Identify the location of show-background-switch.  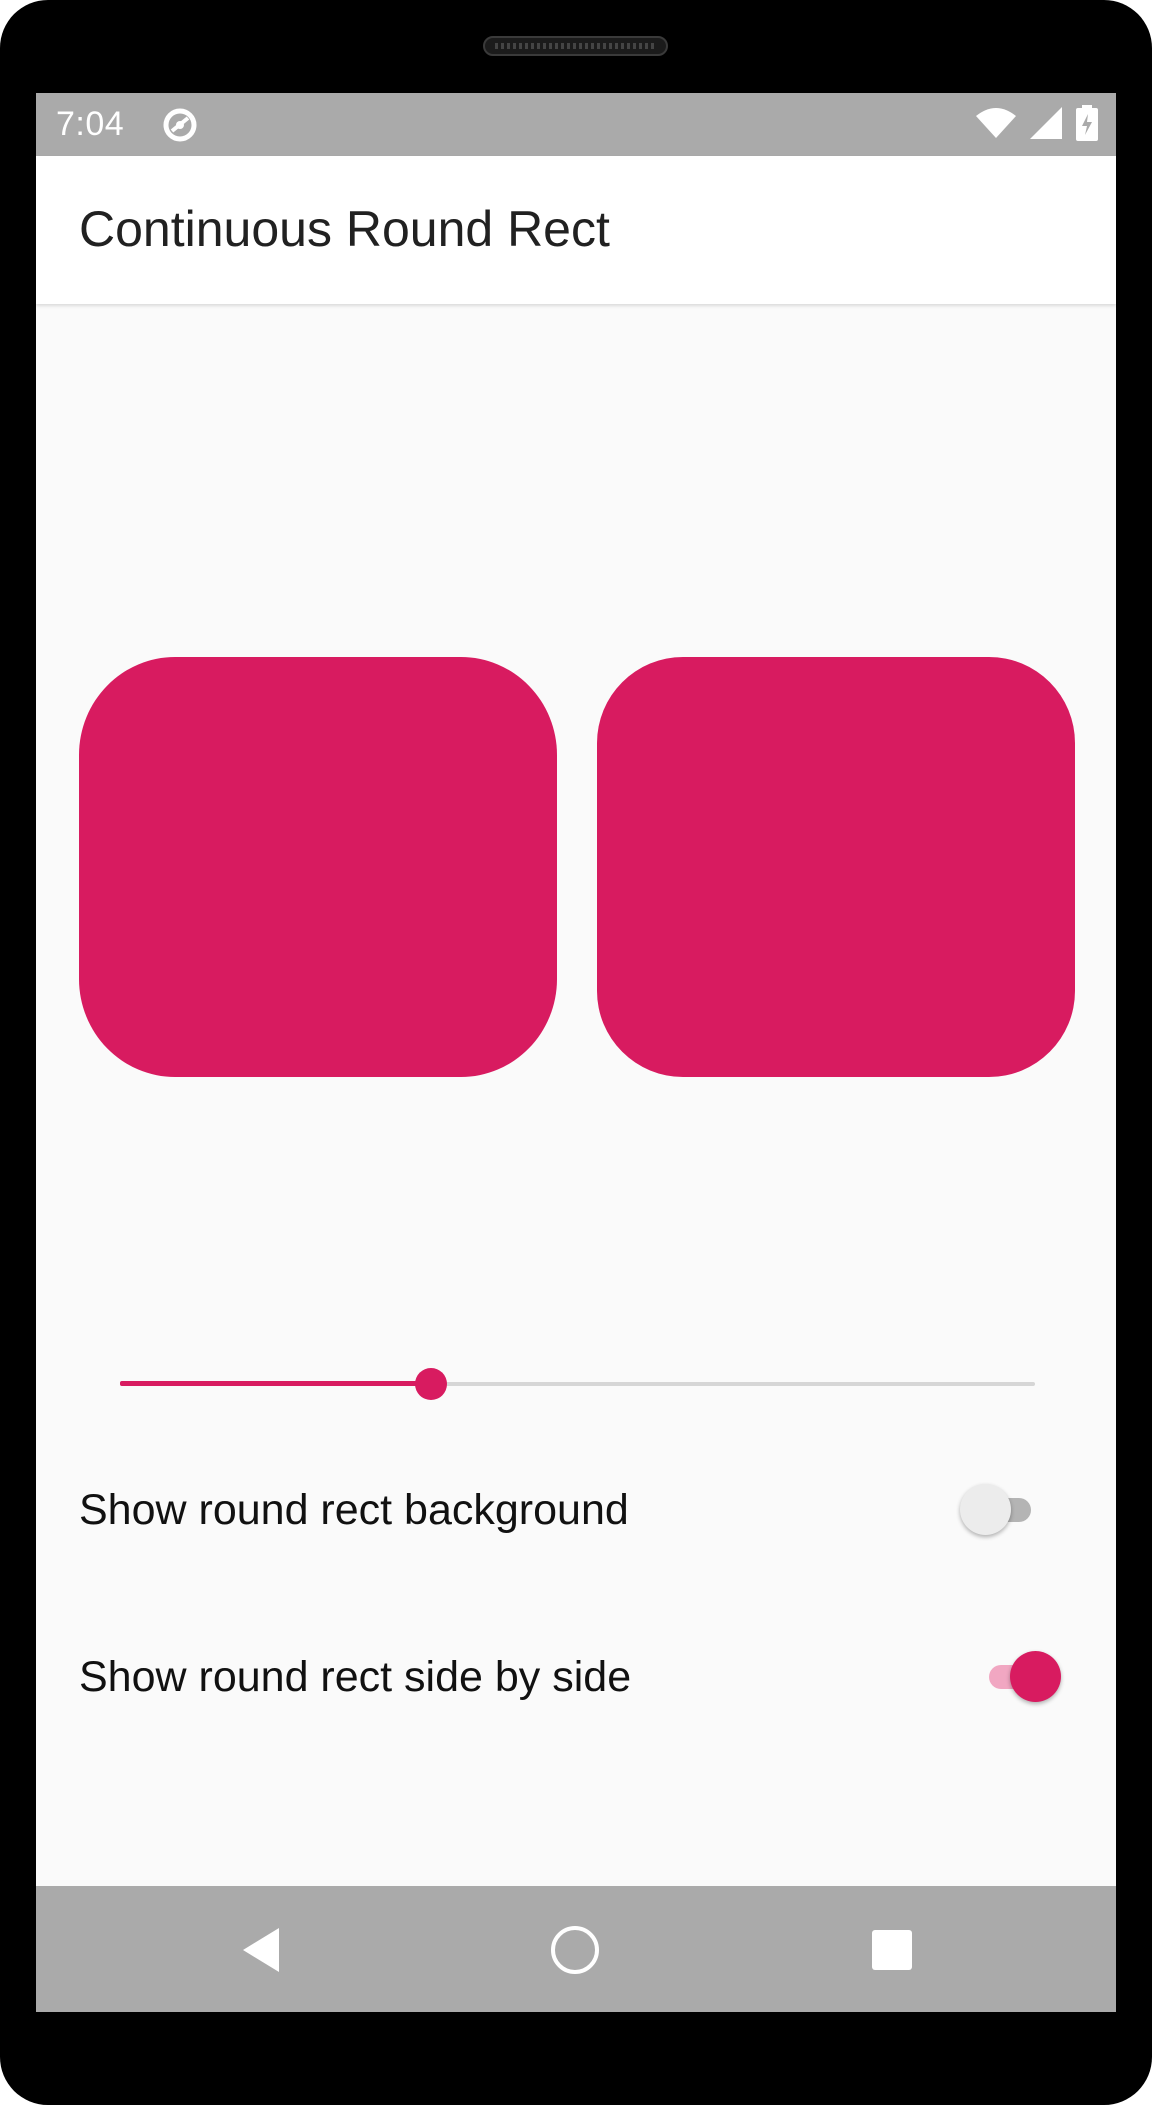
(1005, 1509).